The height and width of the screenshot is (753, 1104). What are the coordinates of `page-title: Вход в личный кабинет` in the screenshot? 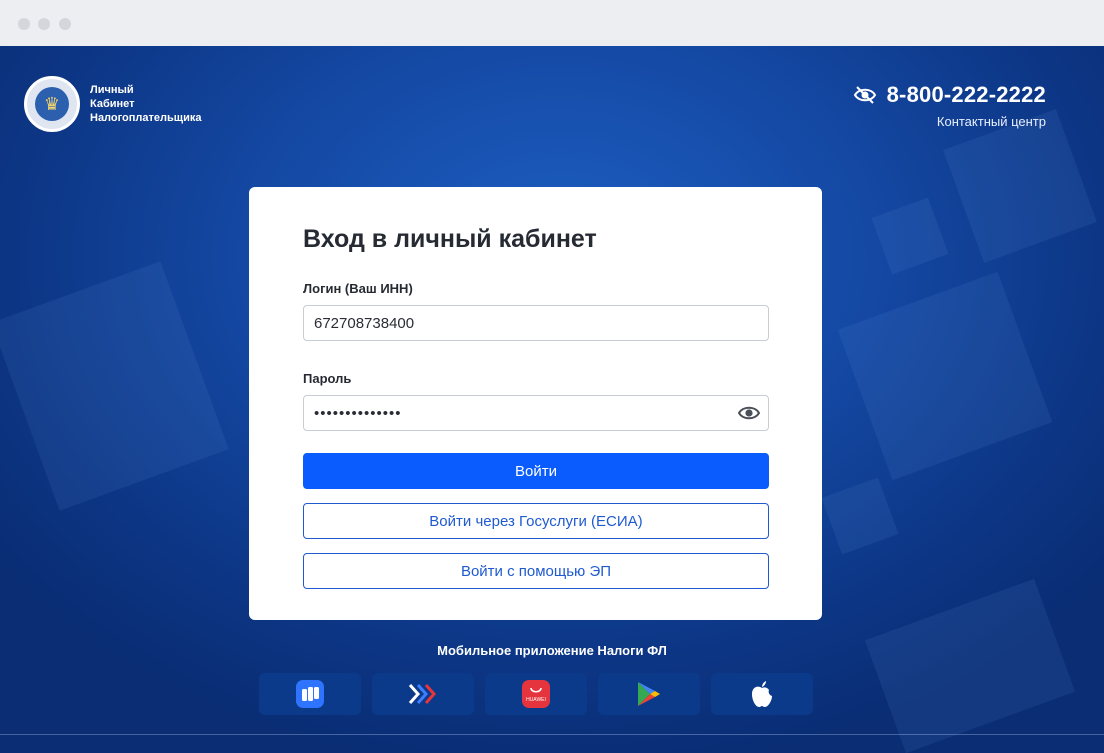 It's located at (450, 239).